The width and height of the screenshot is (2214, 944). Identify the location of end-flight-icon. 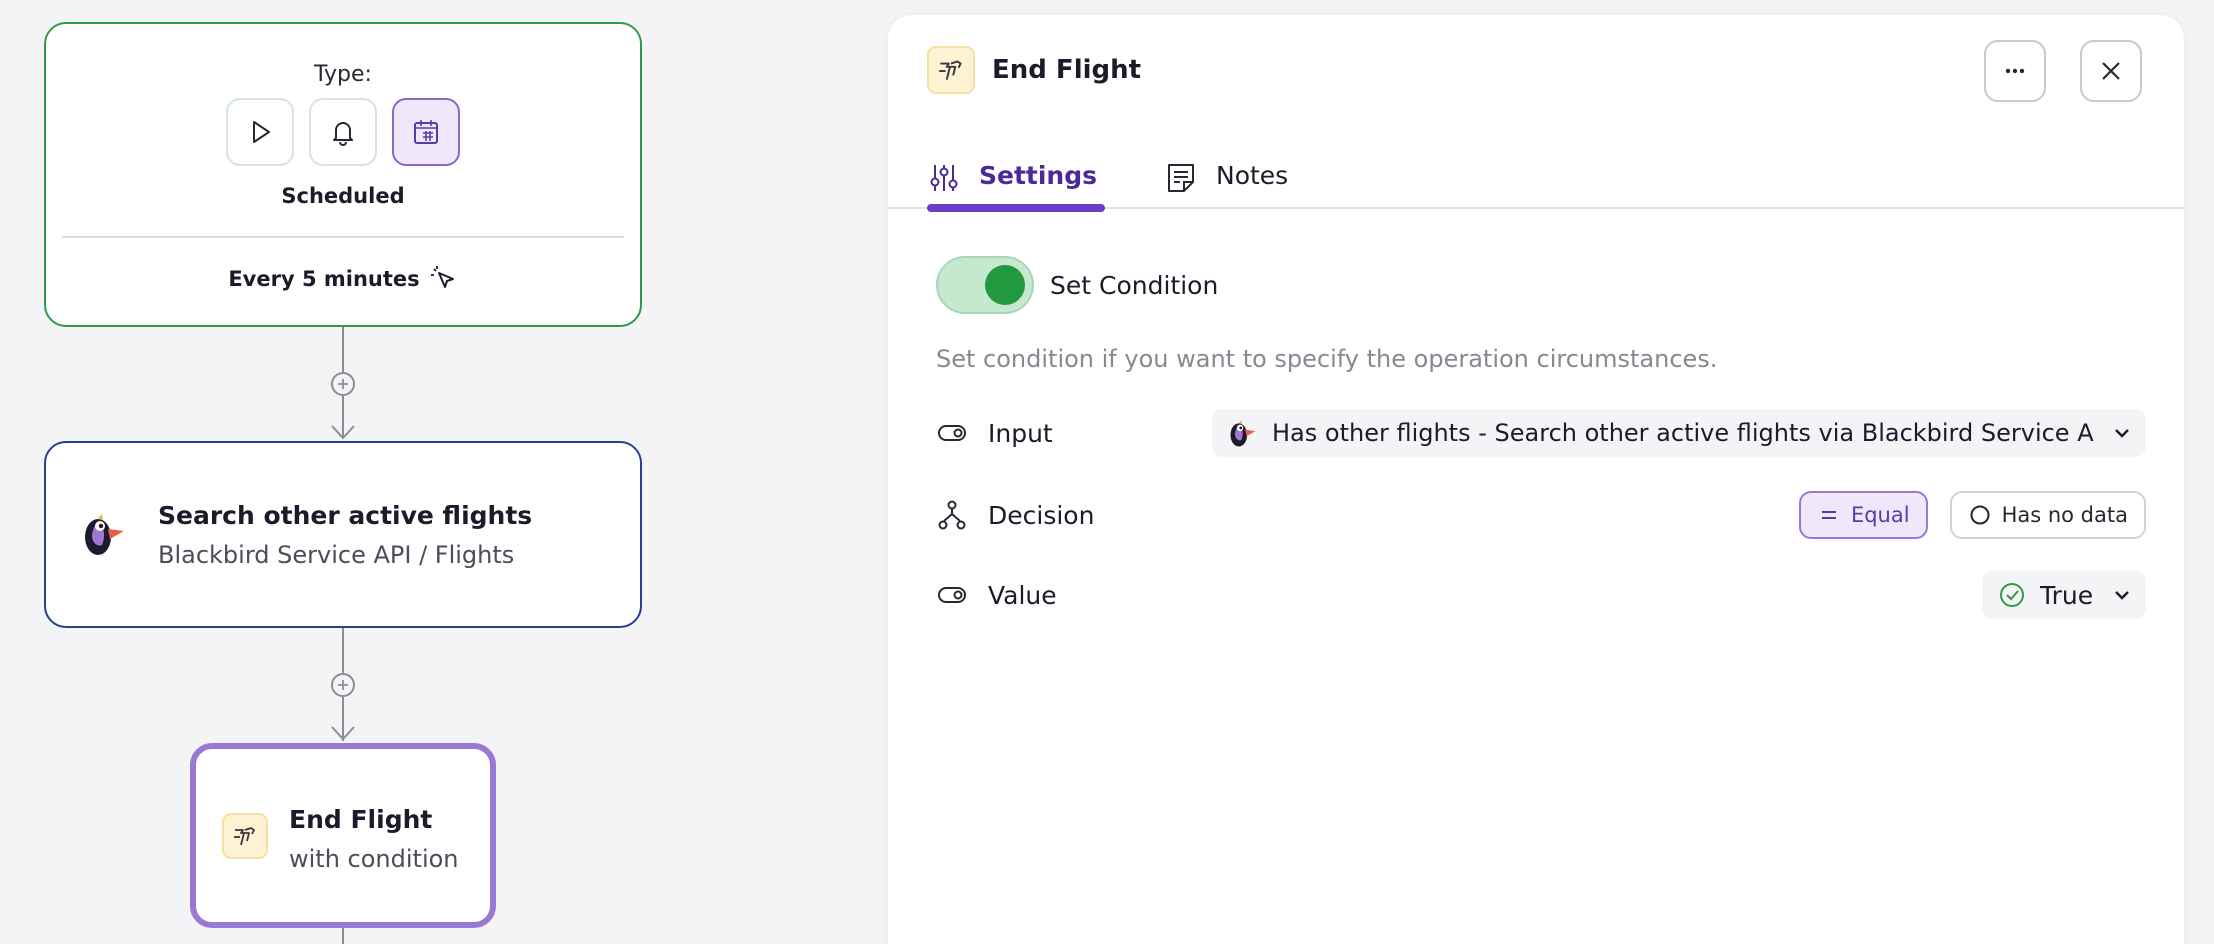
(245, 836).